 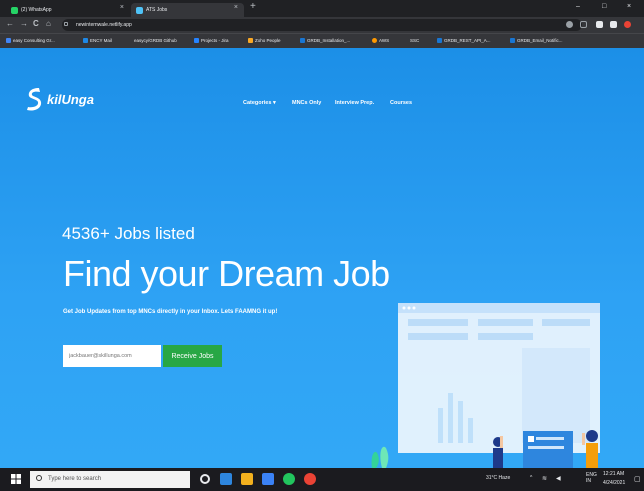 What do you see at coordinates (627, 24) in the screenshot?
I see `menu-icon` at bounding box center [627, 24].